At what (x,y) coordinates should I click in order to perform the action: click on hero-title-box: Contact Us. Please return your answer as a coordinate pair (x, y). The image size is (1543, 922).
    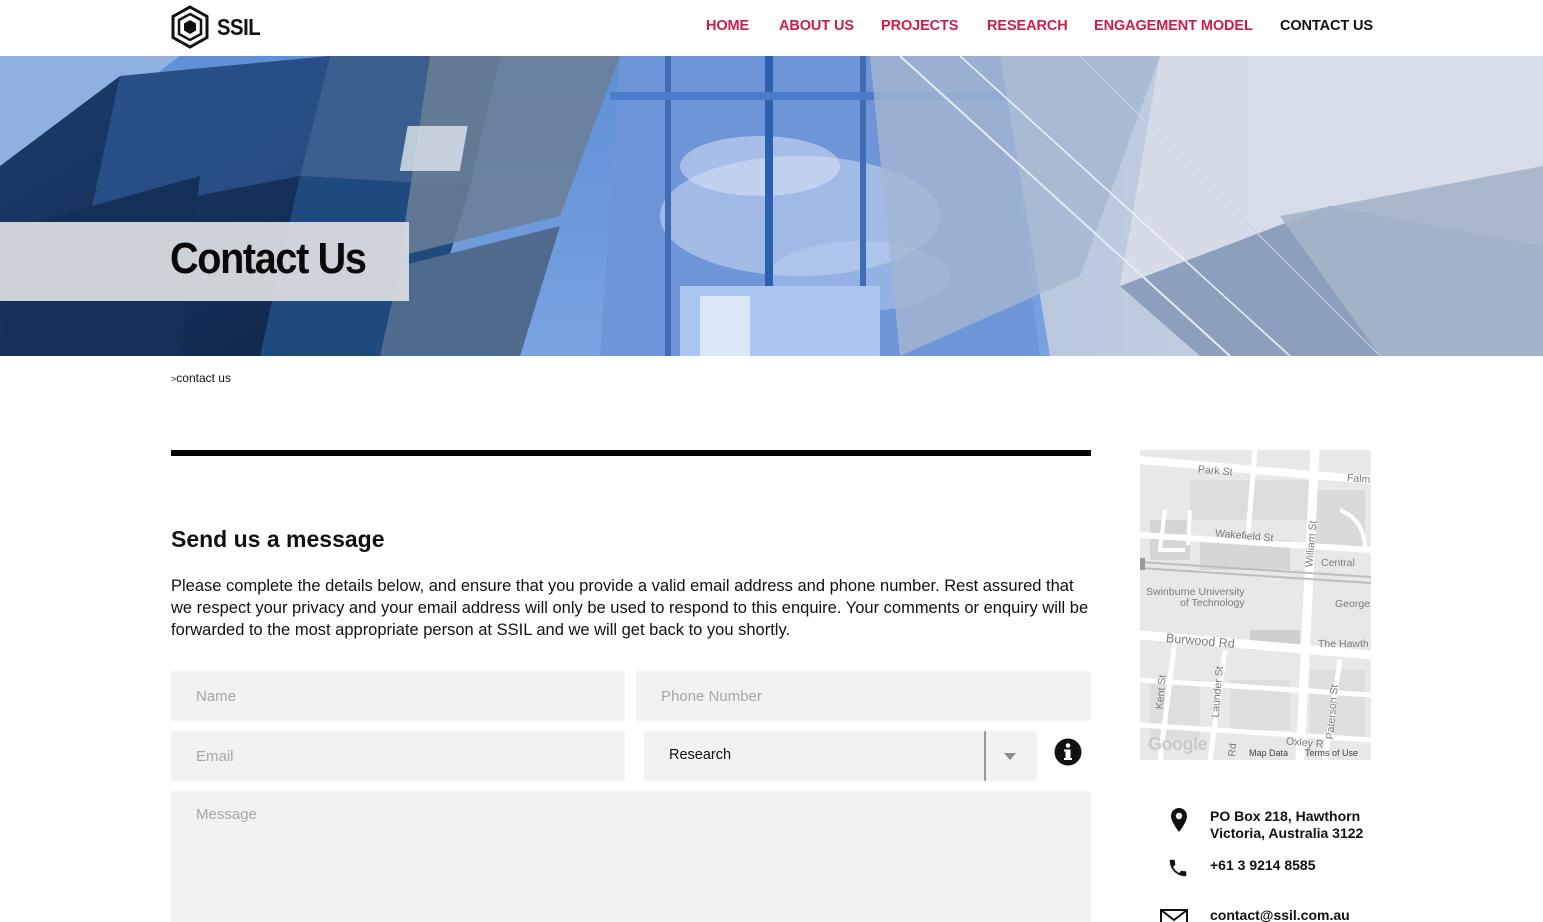
    Looking at the image, I should click on (204, 261).